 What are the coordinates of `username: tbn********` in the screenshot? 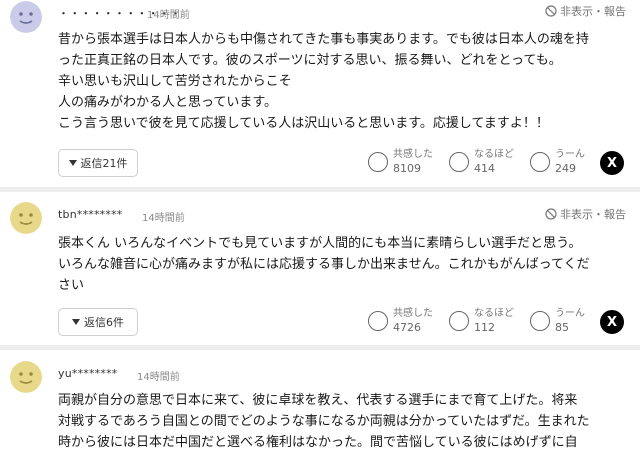 It's located at (90, 214).